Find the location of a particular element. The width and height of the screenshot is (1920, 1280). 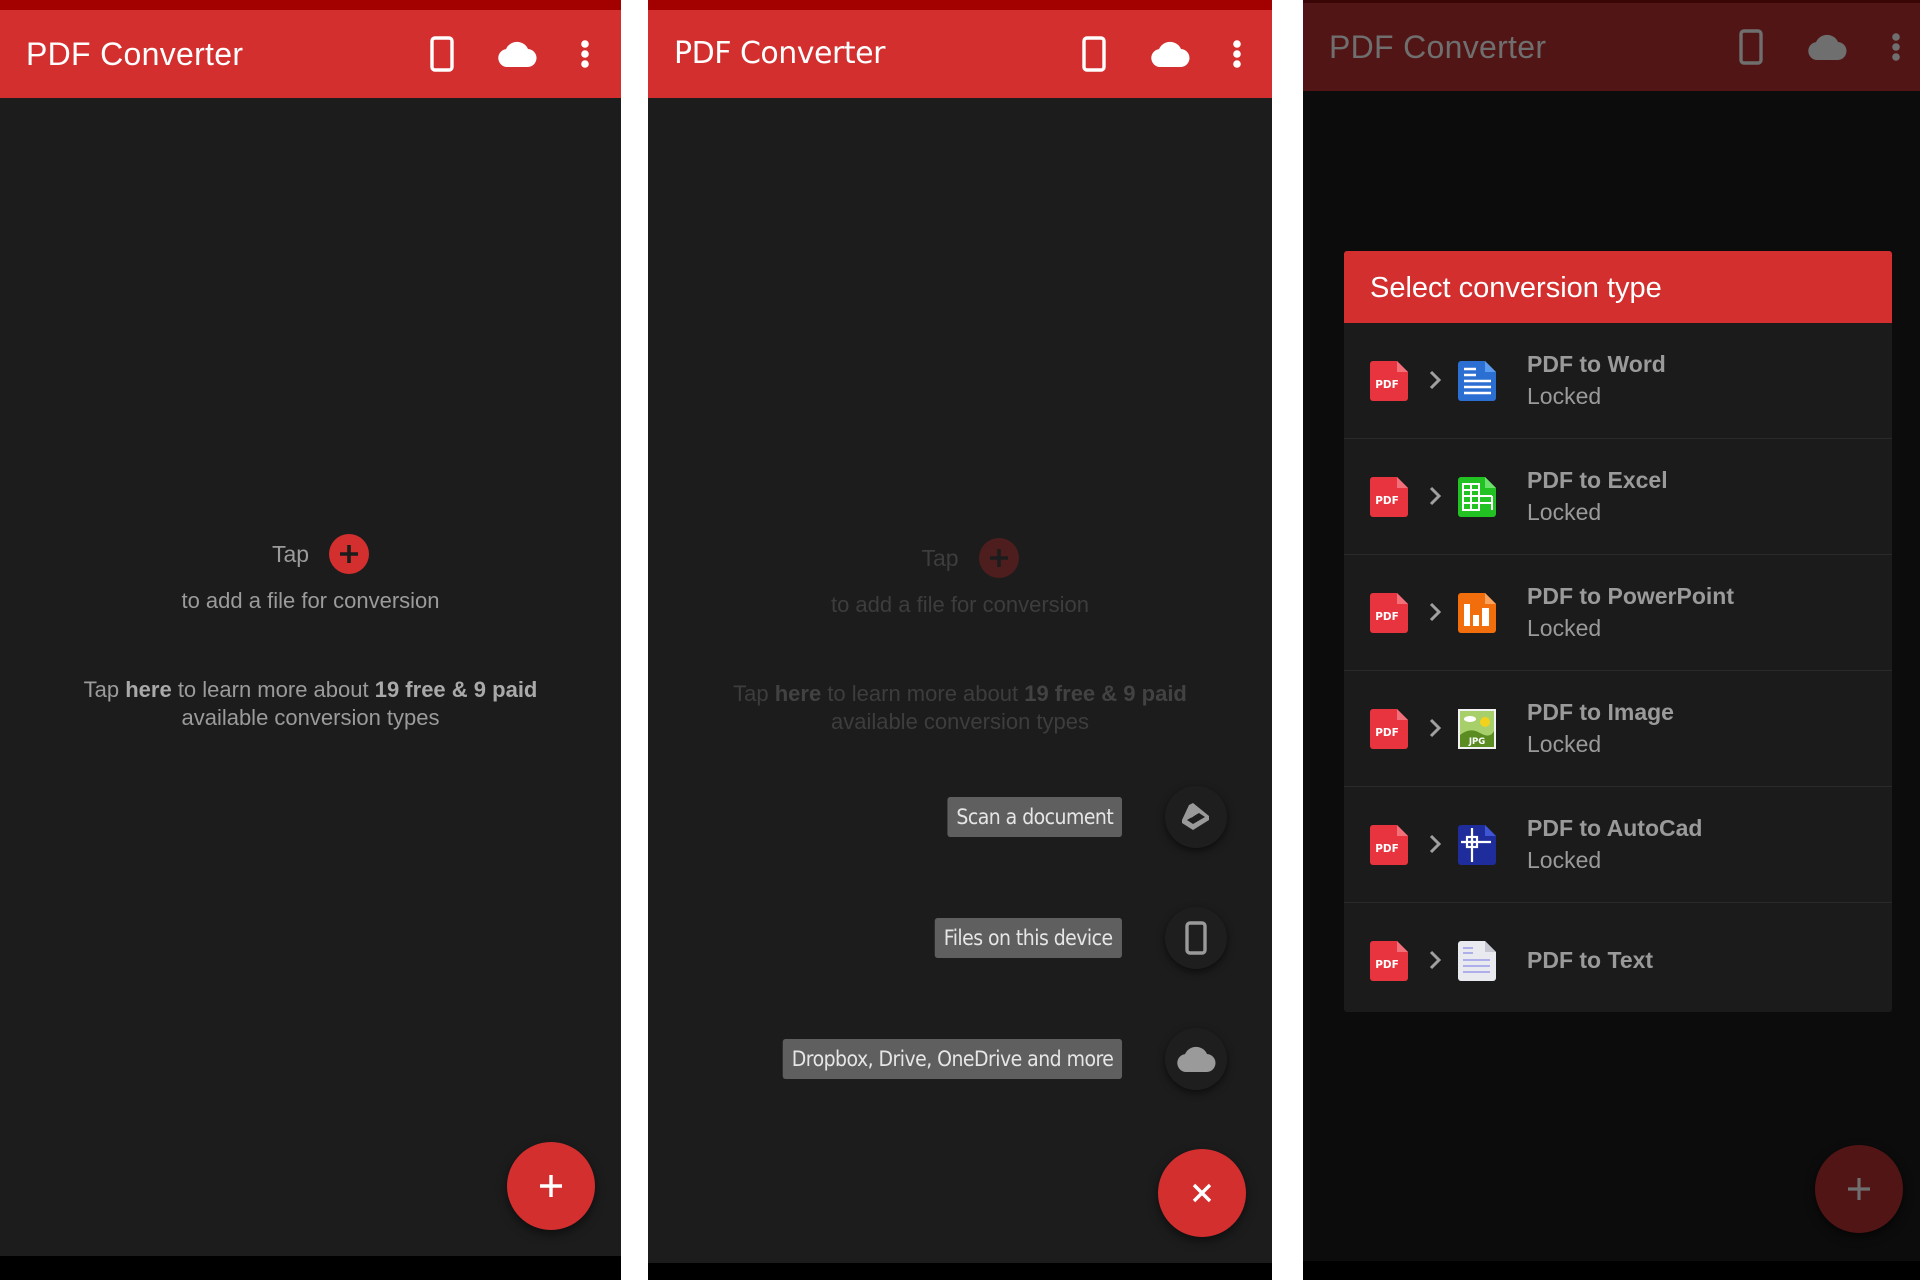

excel-sheet-icon is located at coordinates (1477, 497).